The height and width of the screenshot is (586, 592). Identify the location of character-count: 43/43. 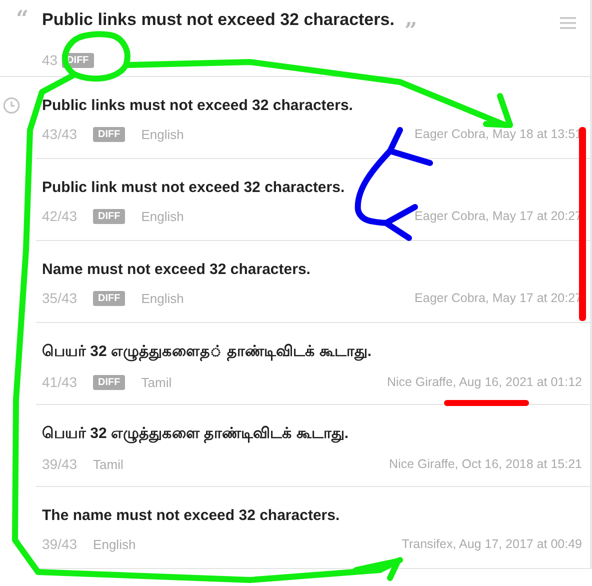
(60, 134).